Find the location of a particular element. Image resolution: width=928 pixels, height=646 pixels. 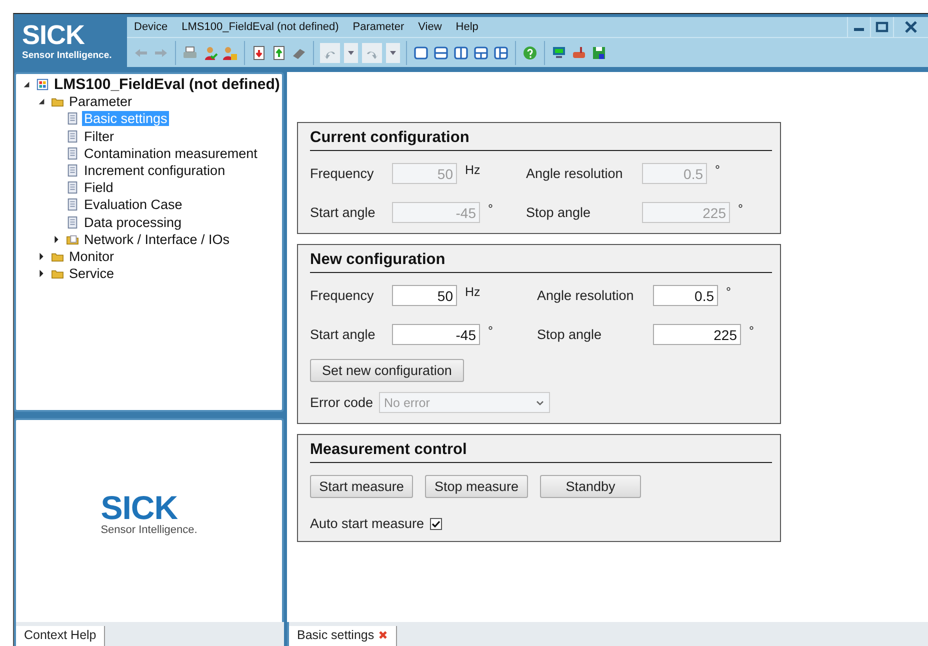

measure-button: Start measure is located at coordinates (361, 486).